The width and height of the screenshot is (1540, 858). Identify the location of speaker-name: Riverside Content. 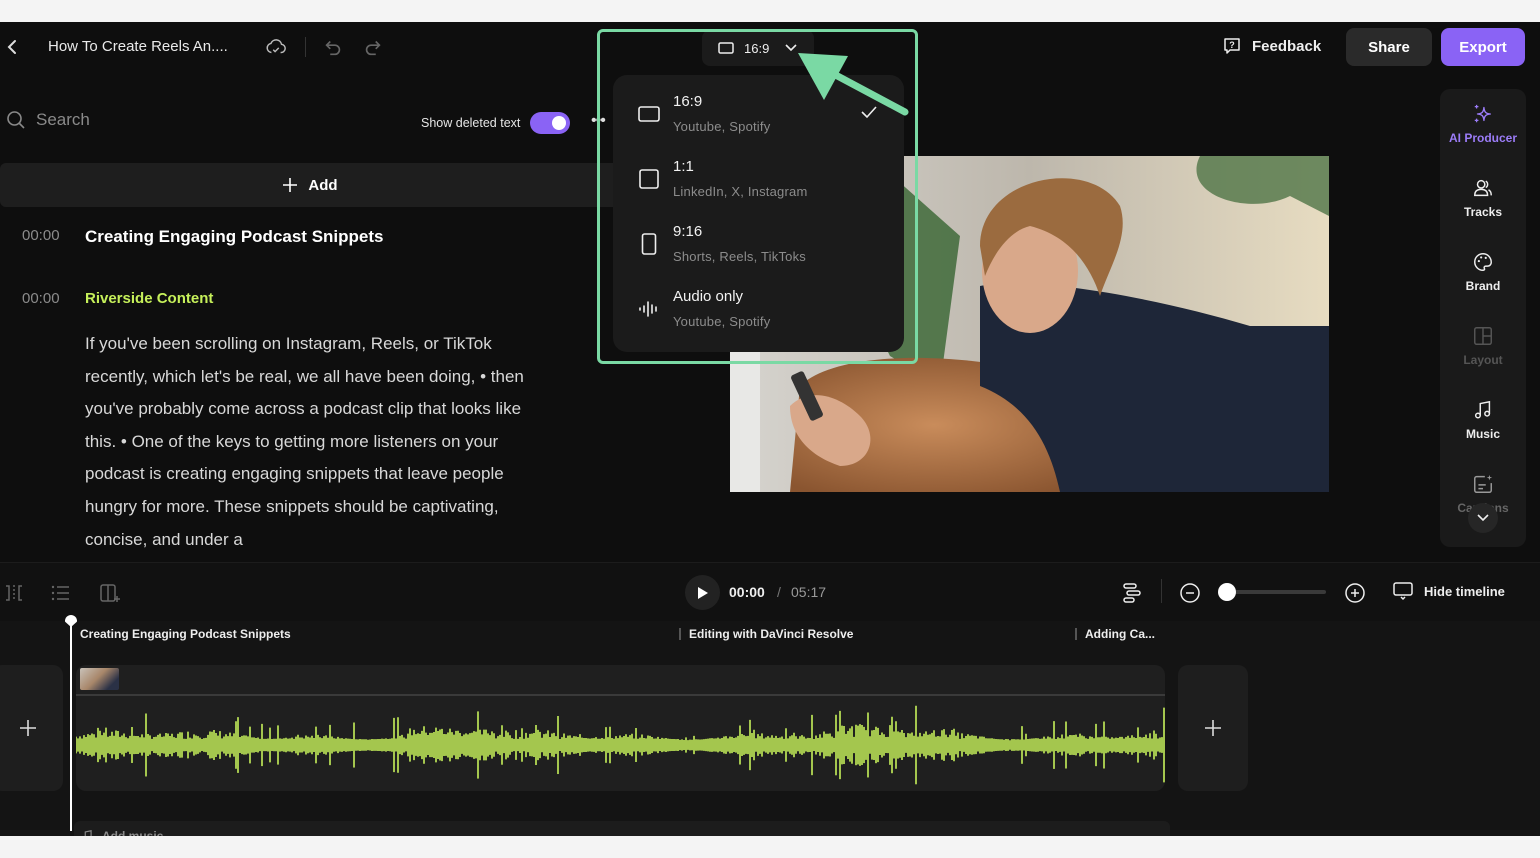
(149, 298).